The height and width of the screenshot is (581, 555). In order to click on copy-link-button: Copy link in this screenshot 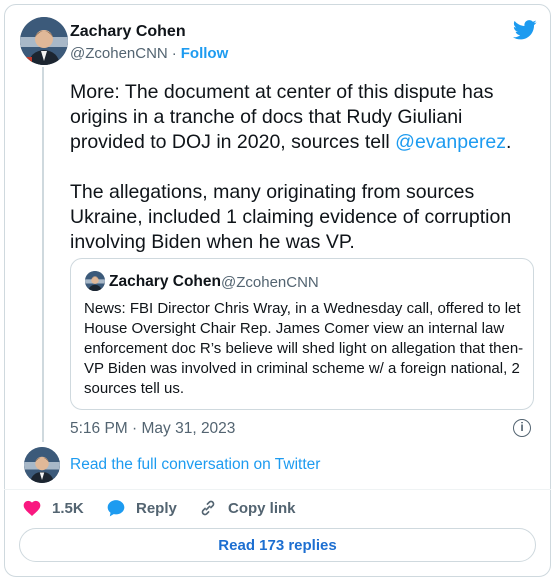, I will do `click(247, 508)`.